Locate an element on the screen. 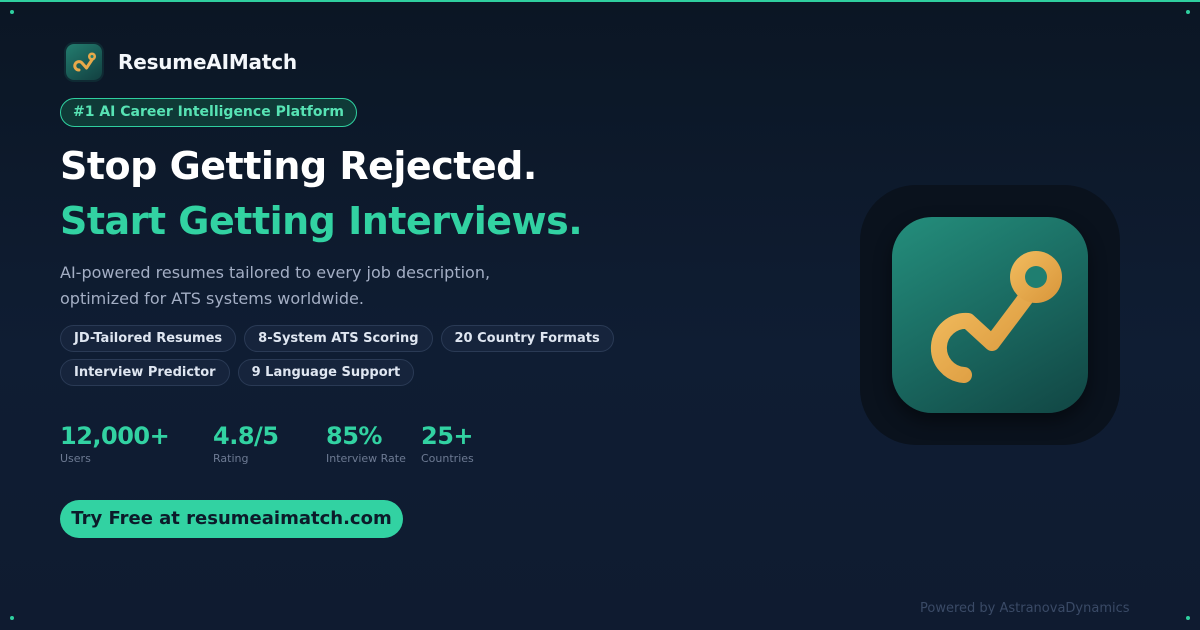 The width and height of the screenshot is (1200, 630). stat-label: Countries is located at coordinates (447, 458).